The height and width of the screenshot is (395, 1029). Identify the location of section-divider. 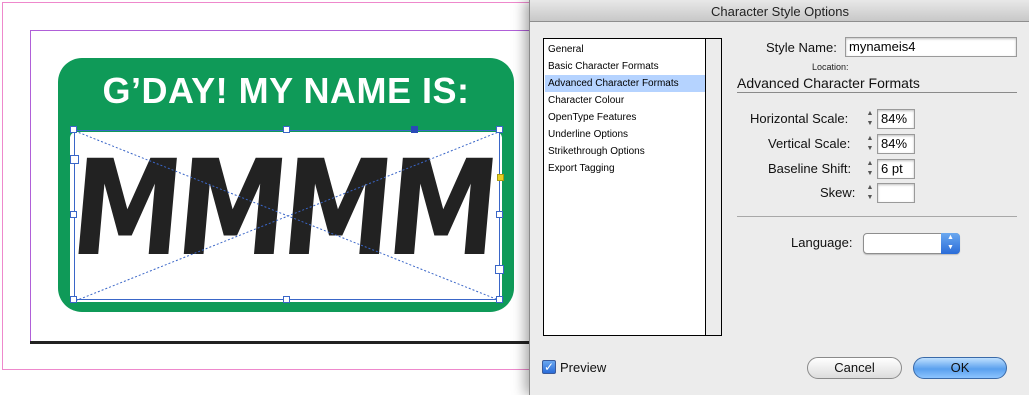
(877, 216).